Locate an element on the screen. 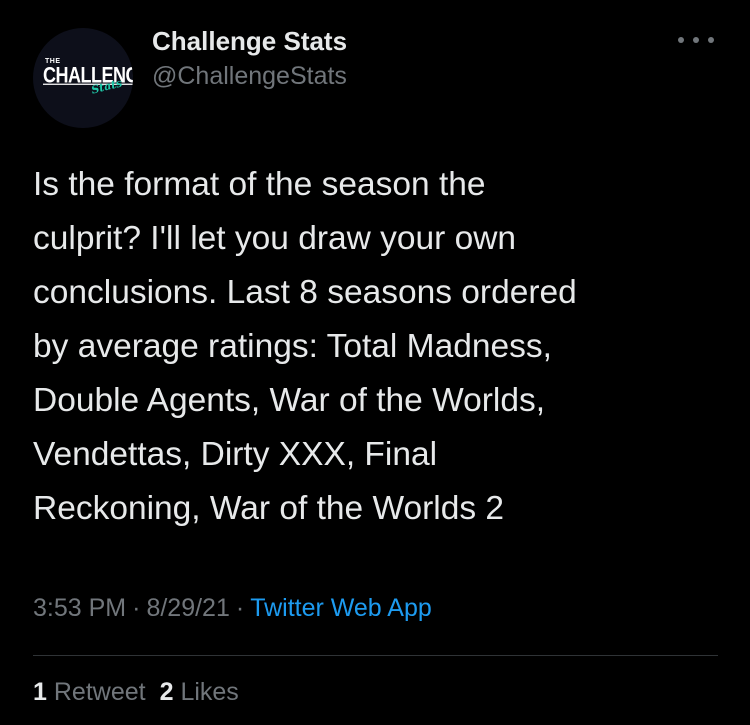 Image resolution: width=750 pixels, height=725 pixels. likes-stat: 2 Likes is located at coordinates (199, 692).